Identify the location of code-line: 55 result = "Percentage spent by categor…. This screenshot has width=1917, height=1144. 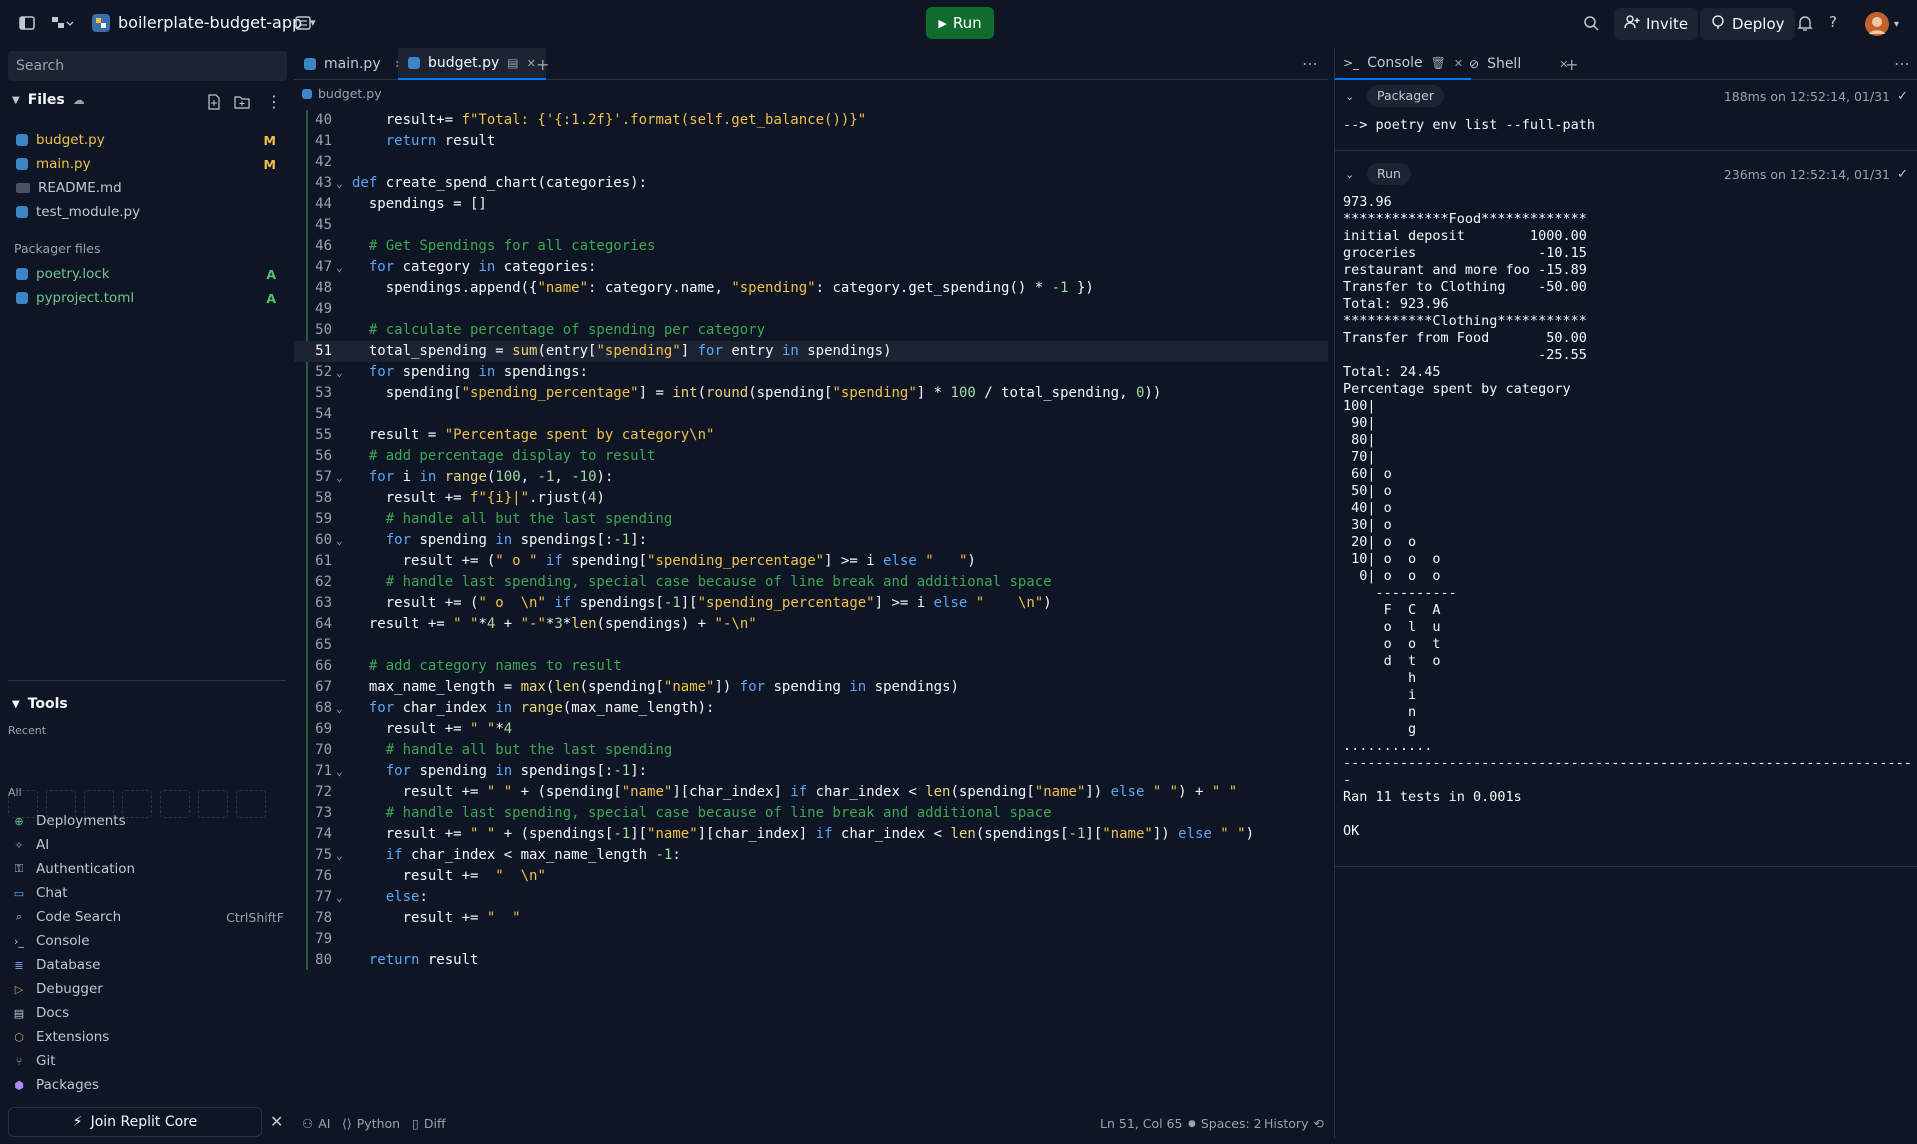
(811, 435).